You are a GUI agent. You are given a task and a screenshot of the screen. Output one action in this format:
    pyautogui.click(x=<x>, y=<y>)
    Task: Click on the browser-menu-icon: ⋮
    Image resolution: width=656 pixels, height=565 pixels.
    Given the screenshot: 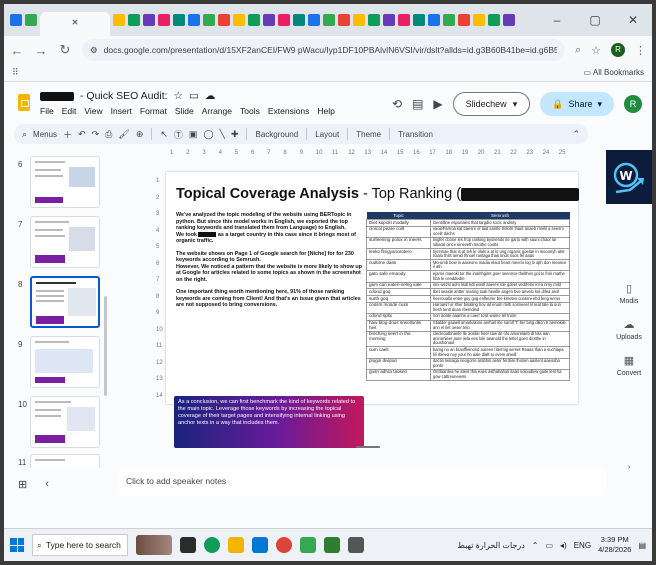 What is the action you would take?
    pyautogui.click(x=640, y=50)
    